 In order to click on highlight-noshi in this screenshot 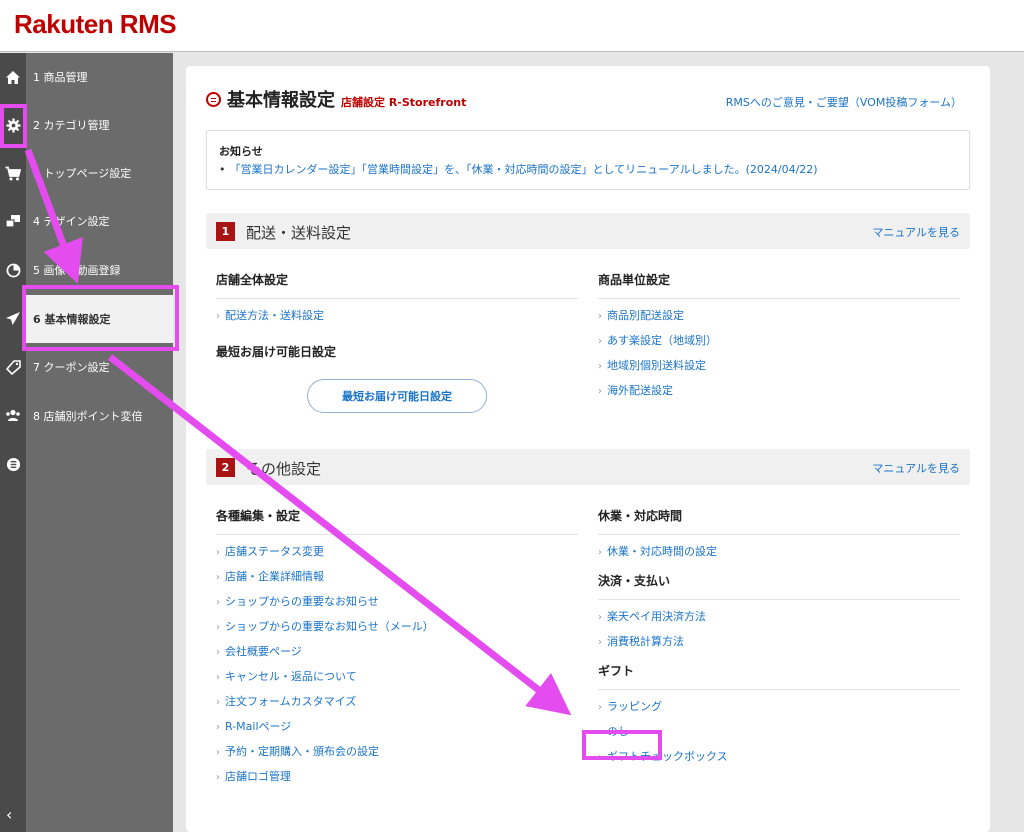, I will do `click(622, 745)`.